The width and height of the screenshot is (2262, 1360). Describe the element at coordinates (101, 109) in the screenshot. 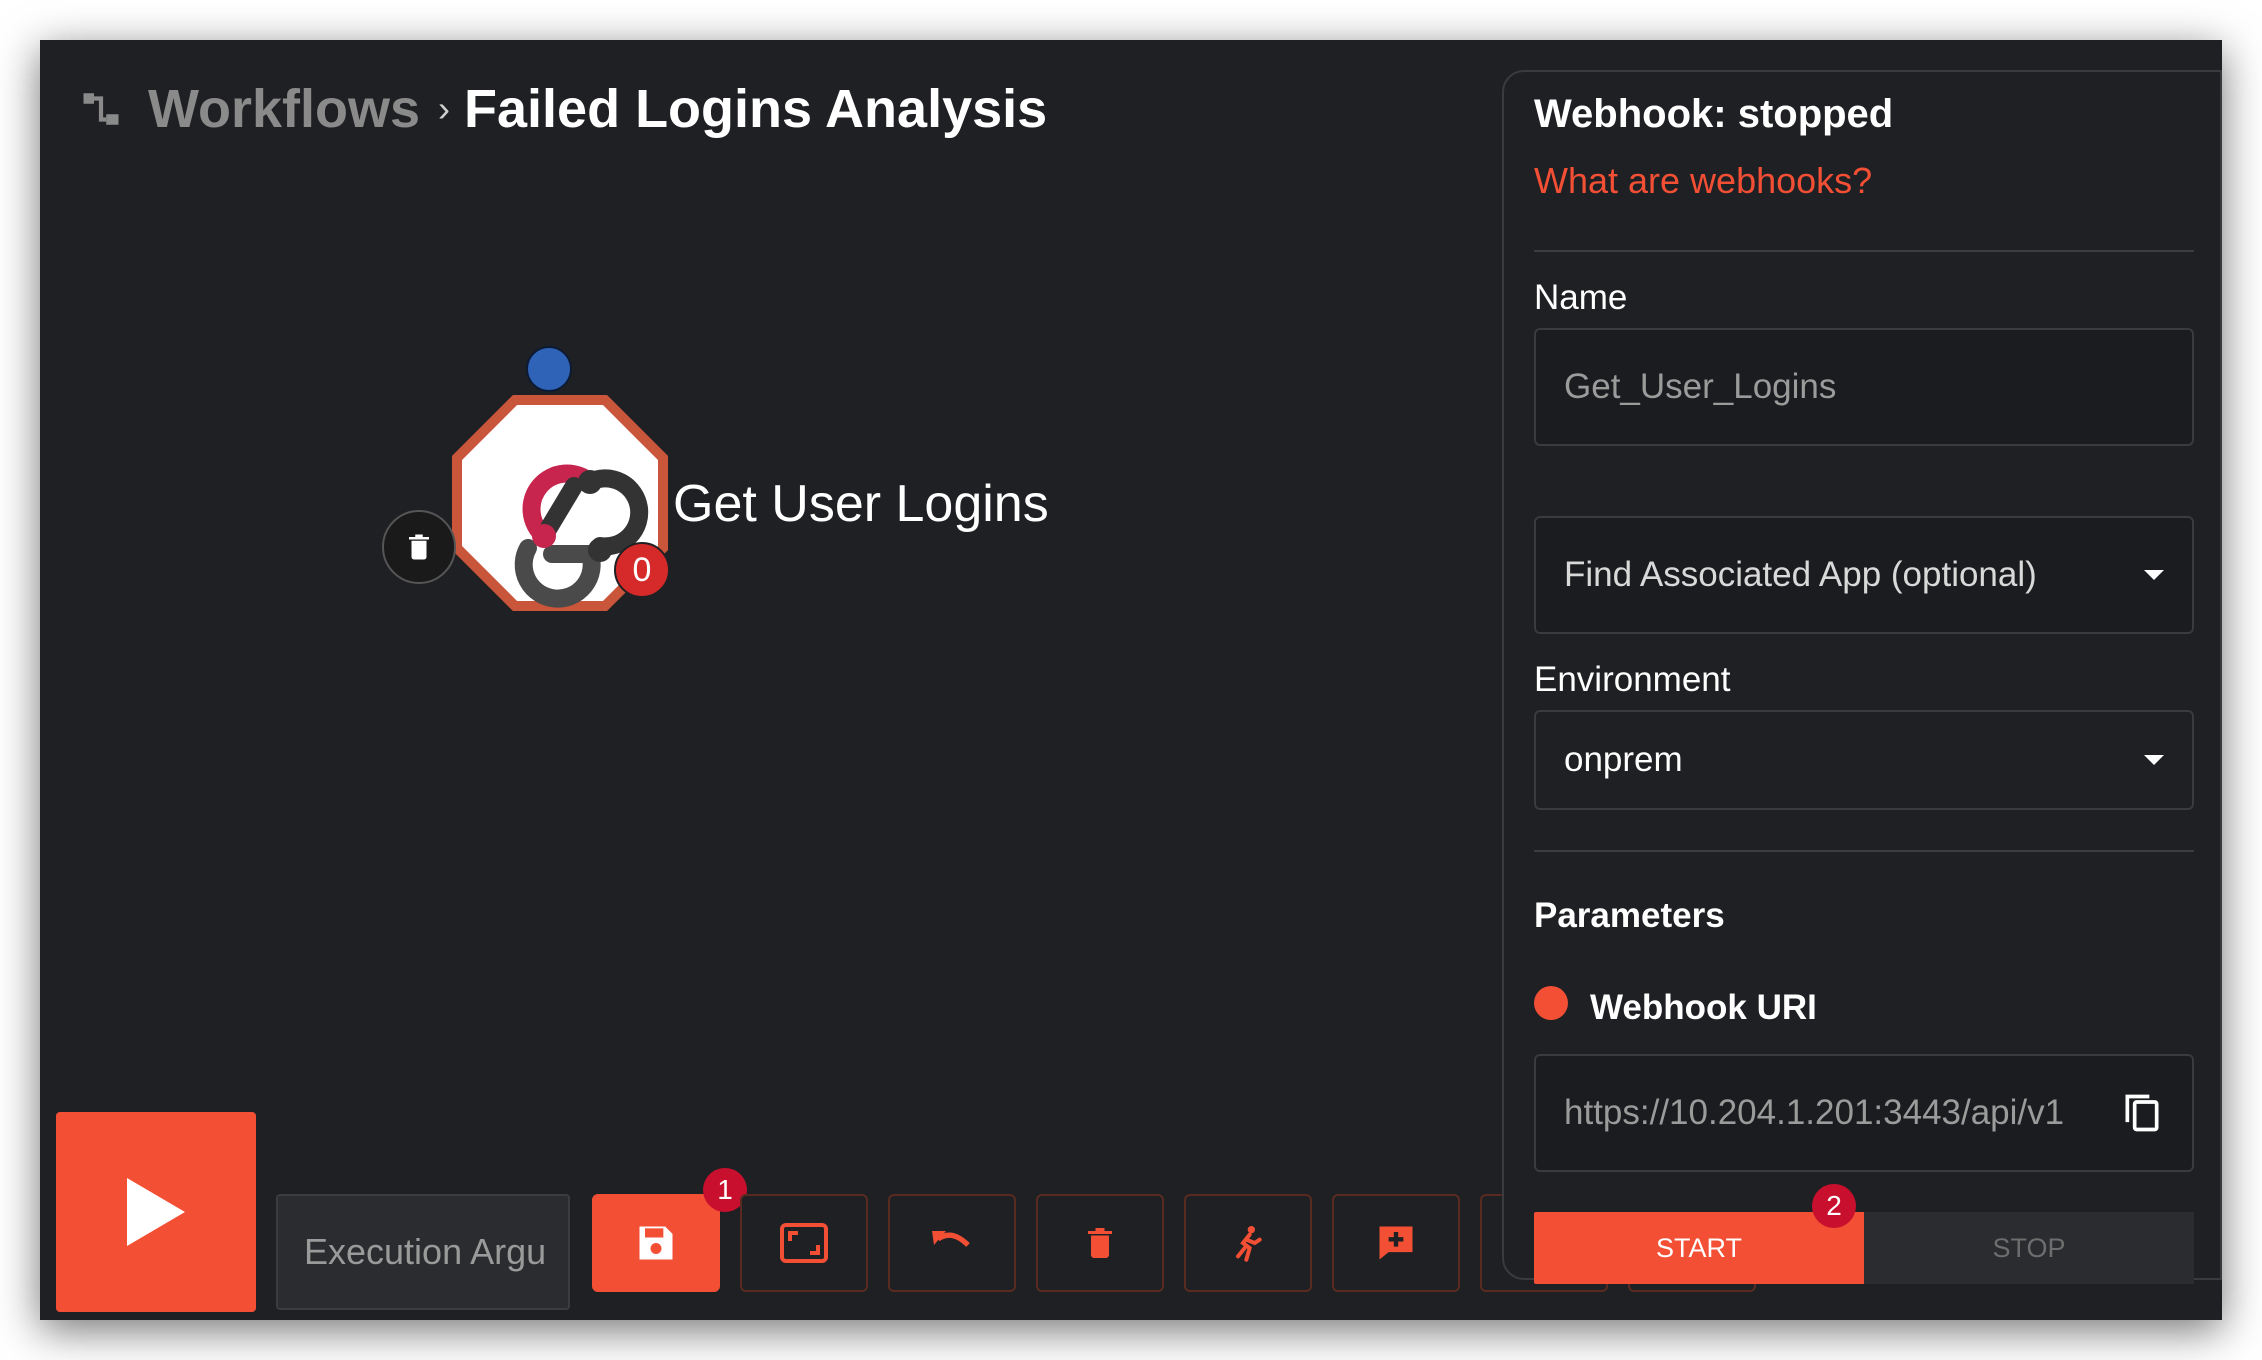

I see `workflow-icon` at that location.